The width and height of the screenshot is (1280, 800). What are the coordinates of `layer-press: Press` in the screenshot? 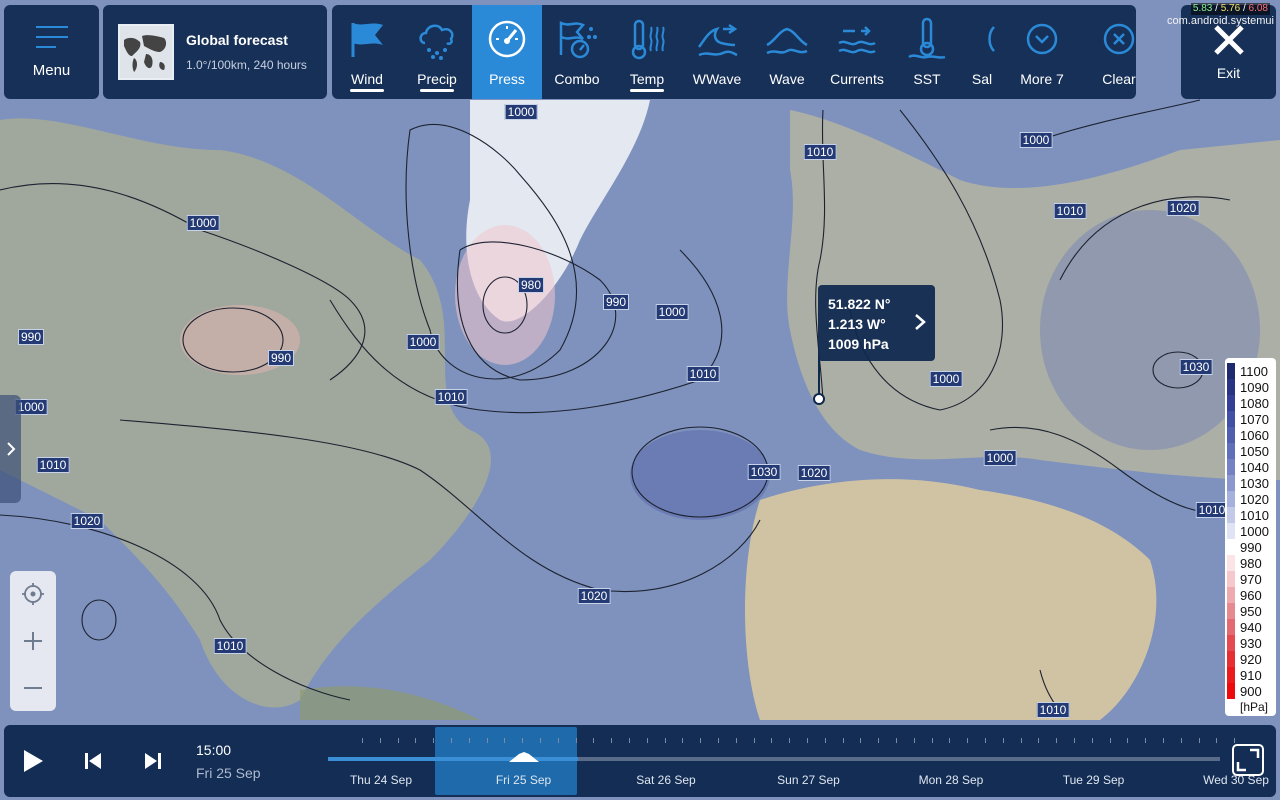 It's located at (507, 52).